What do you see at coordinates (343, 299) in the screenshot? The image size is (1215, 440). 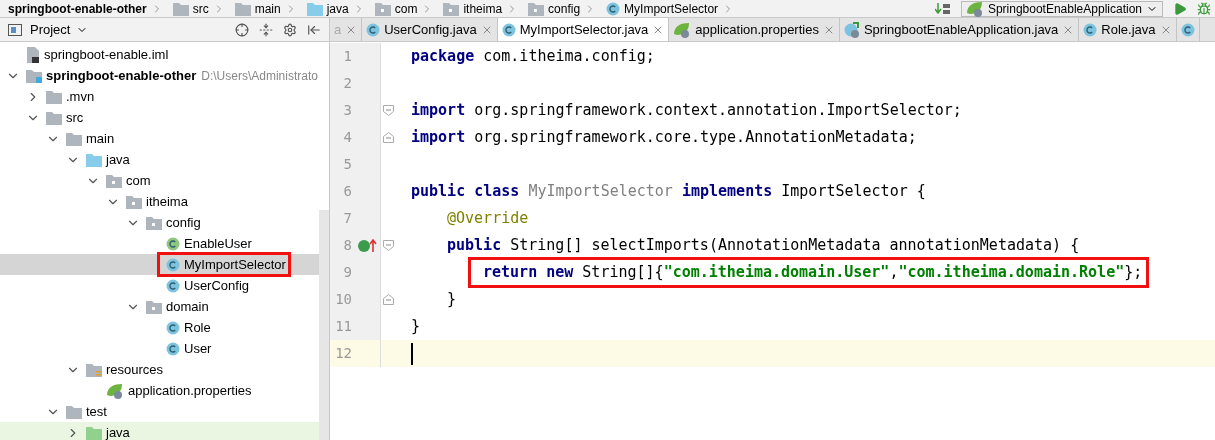 I see `line-number: 10` at bounding box center [343, 299].